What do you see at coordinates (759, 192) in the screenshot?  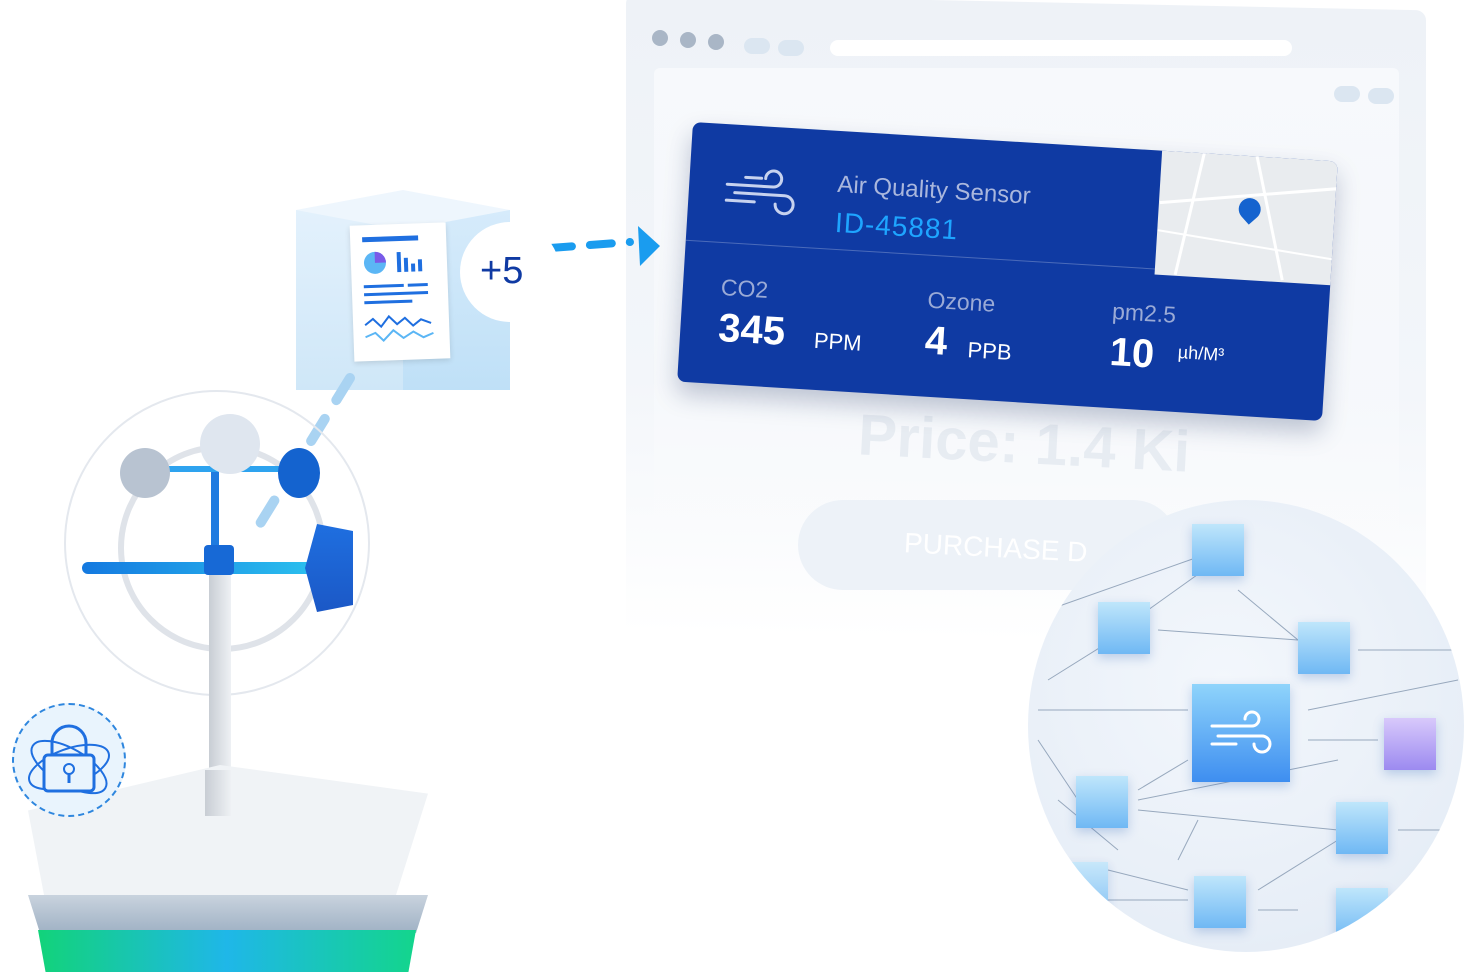 I see `wind-icon` at bounding box center [759, 192].